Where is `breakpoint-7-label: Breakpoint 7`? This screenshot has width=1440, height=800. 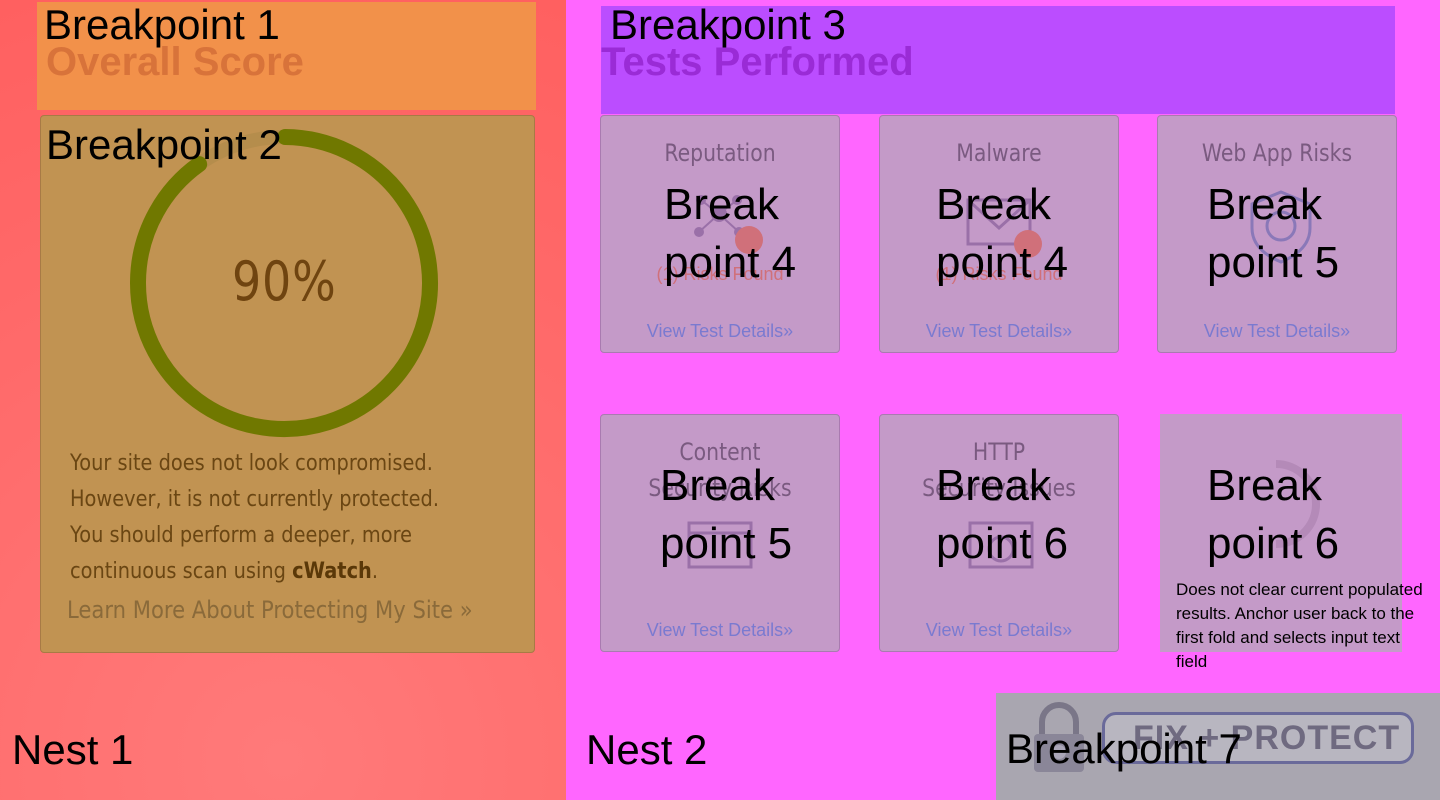 breakpoint-7-label: Breakpoint 7 is located at coordinates (1124, 748).